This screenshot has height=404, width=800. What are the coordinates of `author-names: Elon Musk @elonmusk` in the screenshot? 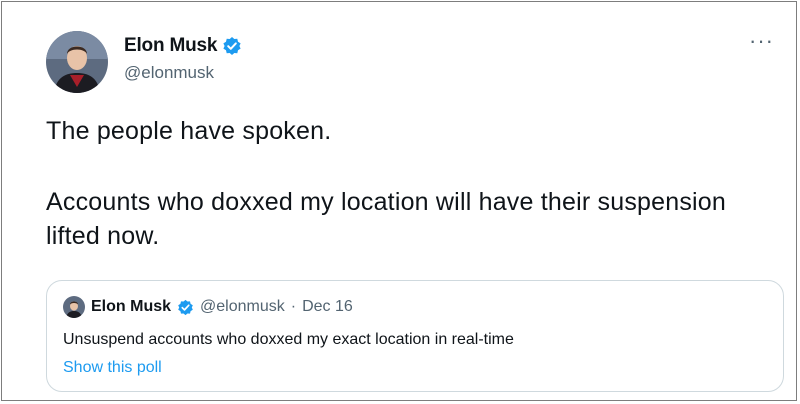 It's located at (183, 59).